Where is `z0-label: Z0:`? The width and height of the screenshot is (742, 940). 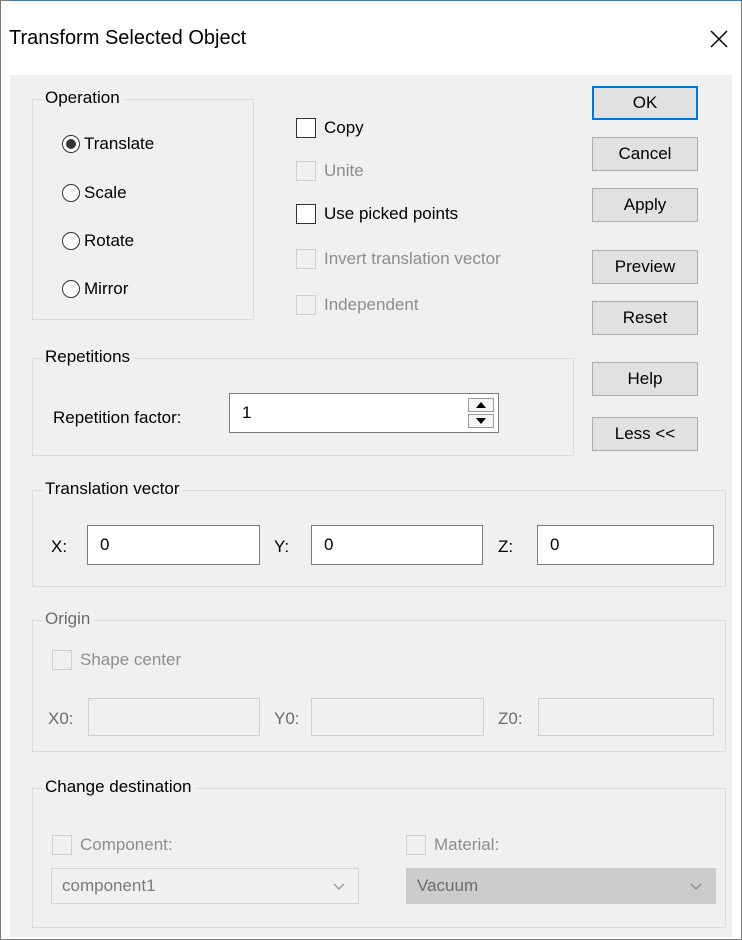 z0-label: Z0: is located at coordinates (510, 718).